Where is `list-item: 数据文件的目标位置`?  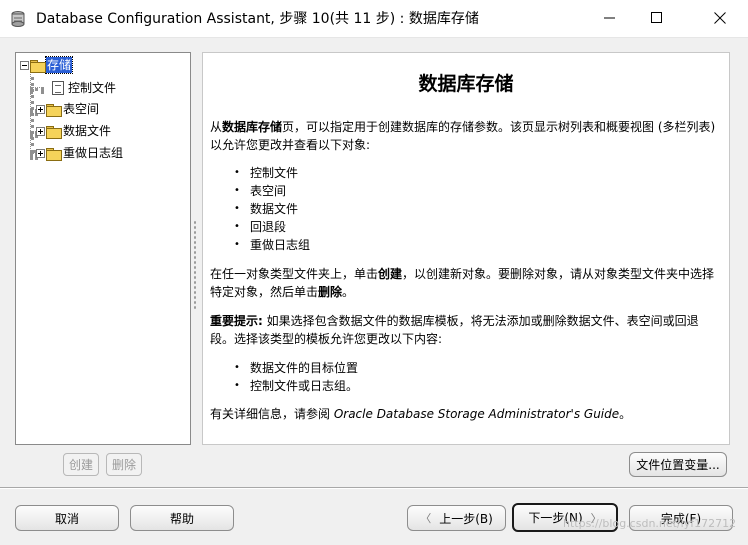
list-item: 数据文件的目标位置 is located at coordinates (296, 368).